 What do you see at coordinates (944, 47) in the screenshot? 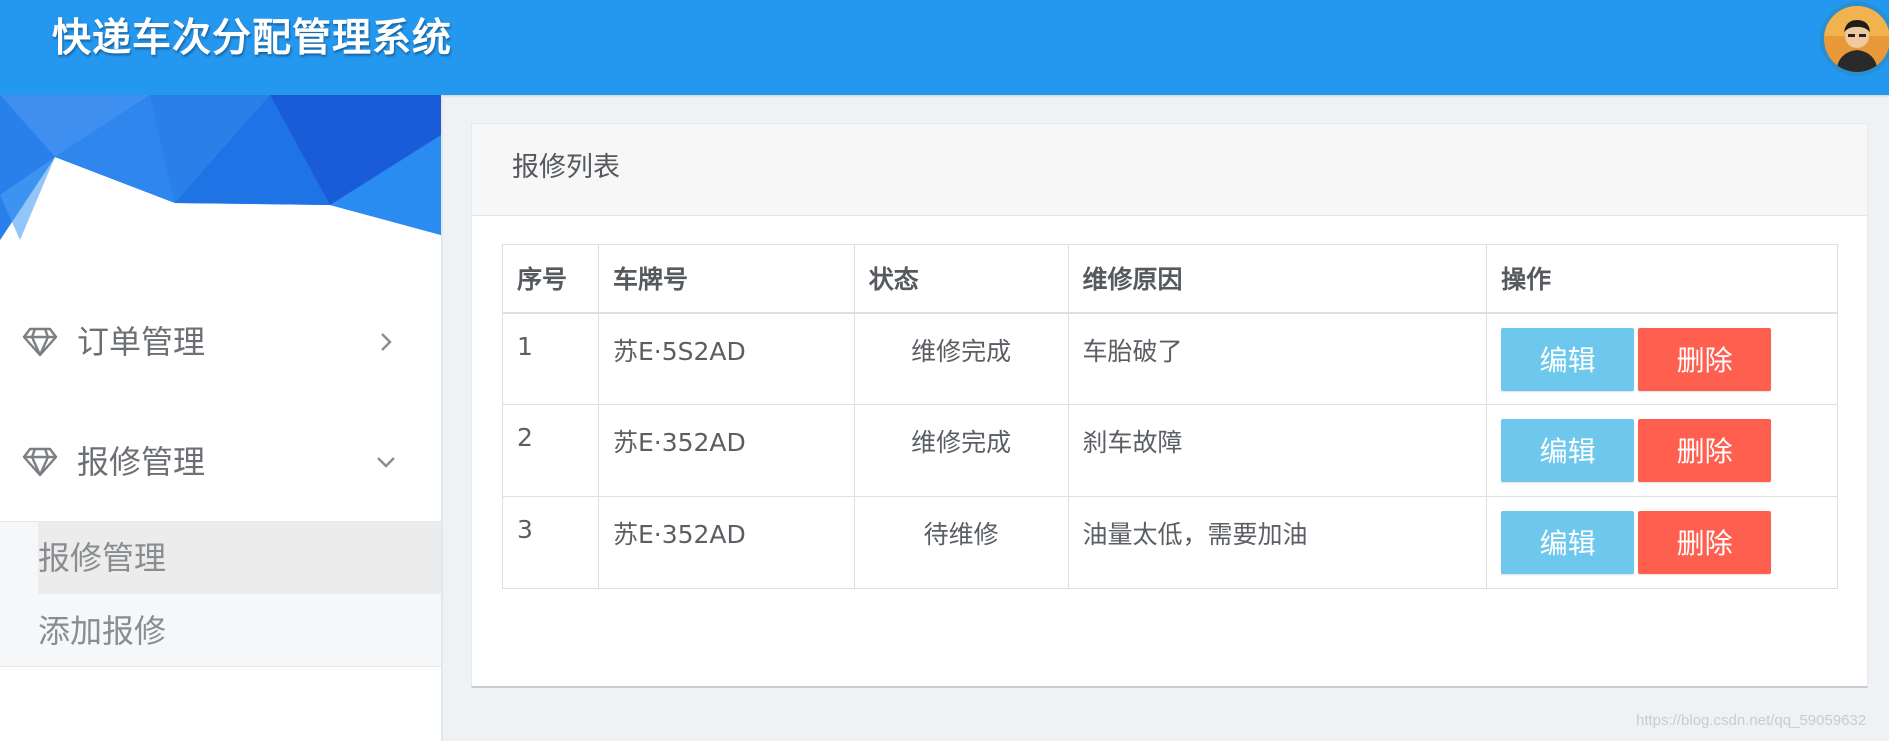
I see `top-header: 快递车次分配管理系统` at bounding box center [944, 47].